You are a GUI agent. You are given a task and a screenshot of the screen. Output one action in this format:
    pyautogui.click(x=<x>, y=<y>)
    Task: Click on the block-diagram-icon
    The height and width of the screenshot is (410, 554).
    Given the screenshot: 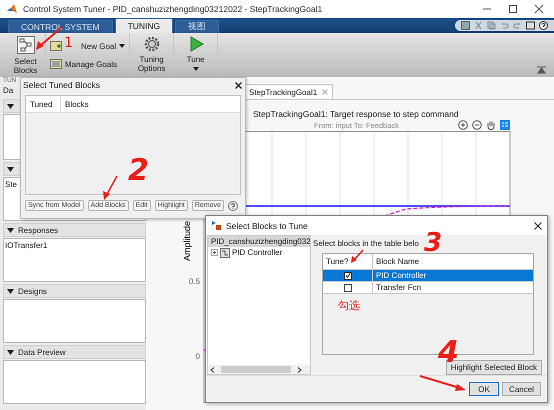 What is the action you would take?
    pyautogui.click(x=25, y=45)
    